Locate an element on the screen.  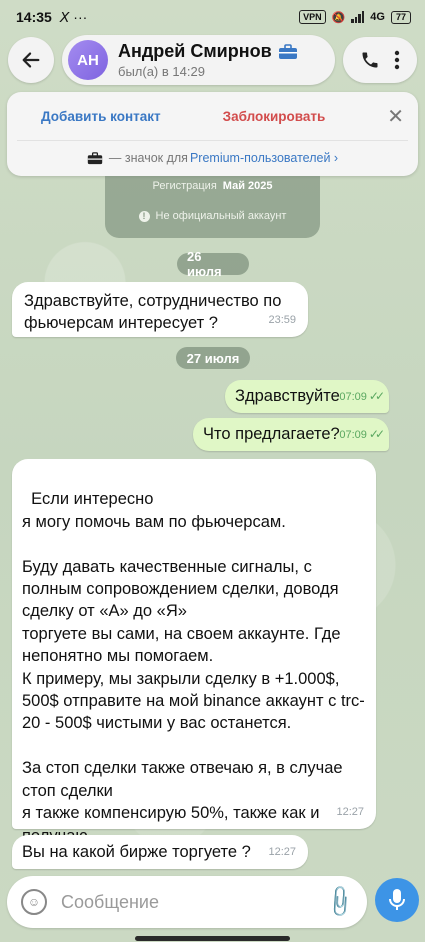
status-bar: 14:35 𝘟 ··· VPN 🔕 4G 77 is located at coordinates (212, 17).